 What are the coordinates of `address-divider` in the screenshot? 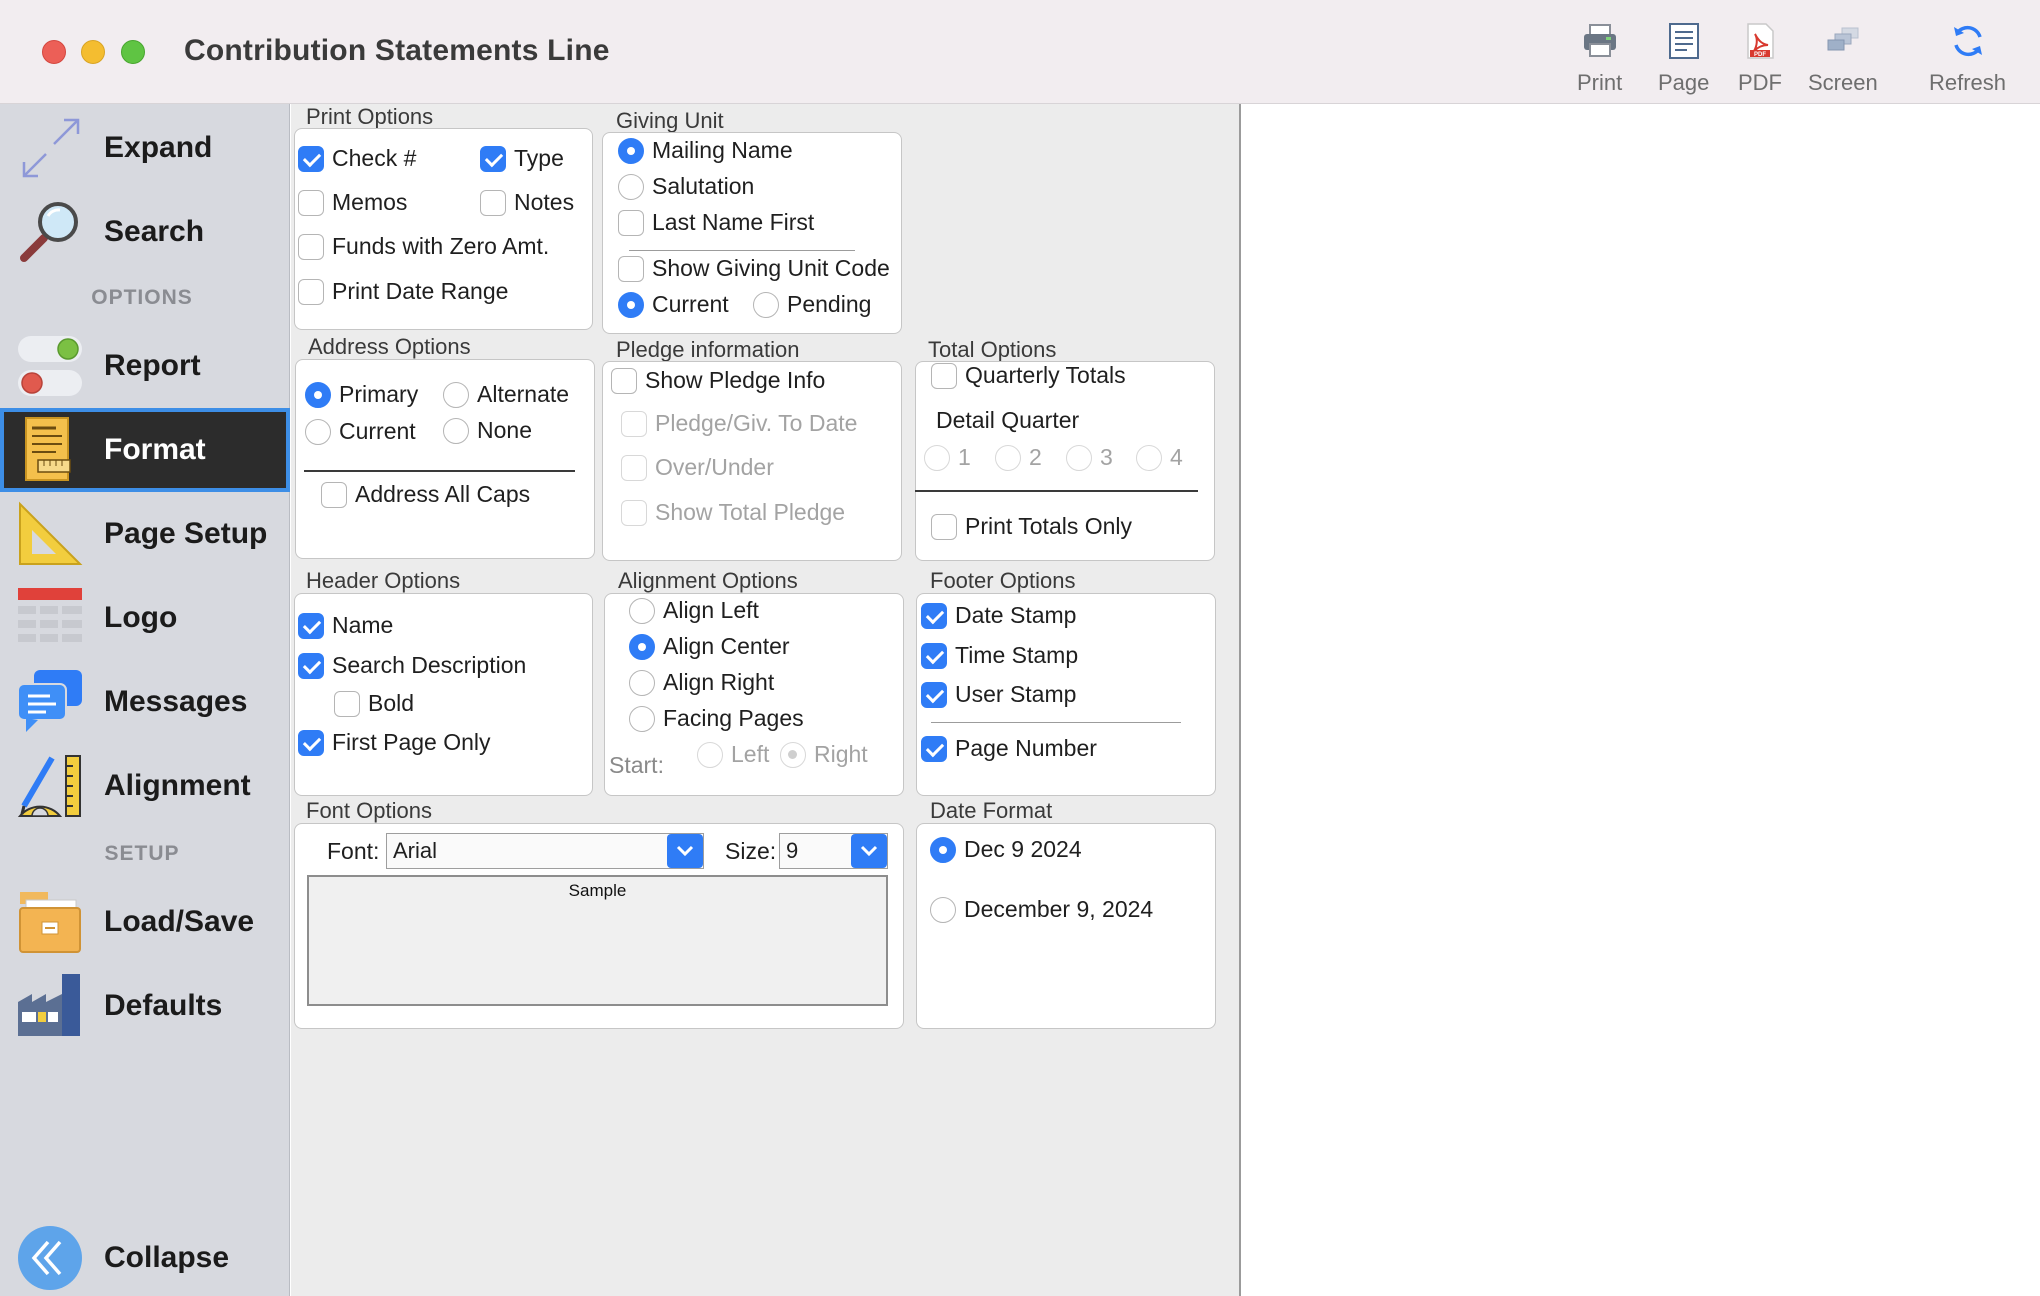 It's located at (439, 471).